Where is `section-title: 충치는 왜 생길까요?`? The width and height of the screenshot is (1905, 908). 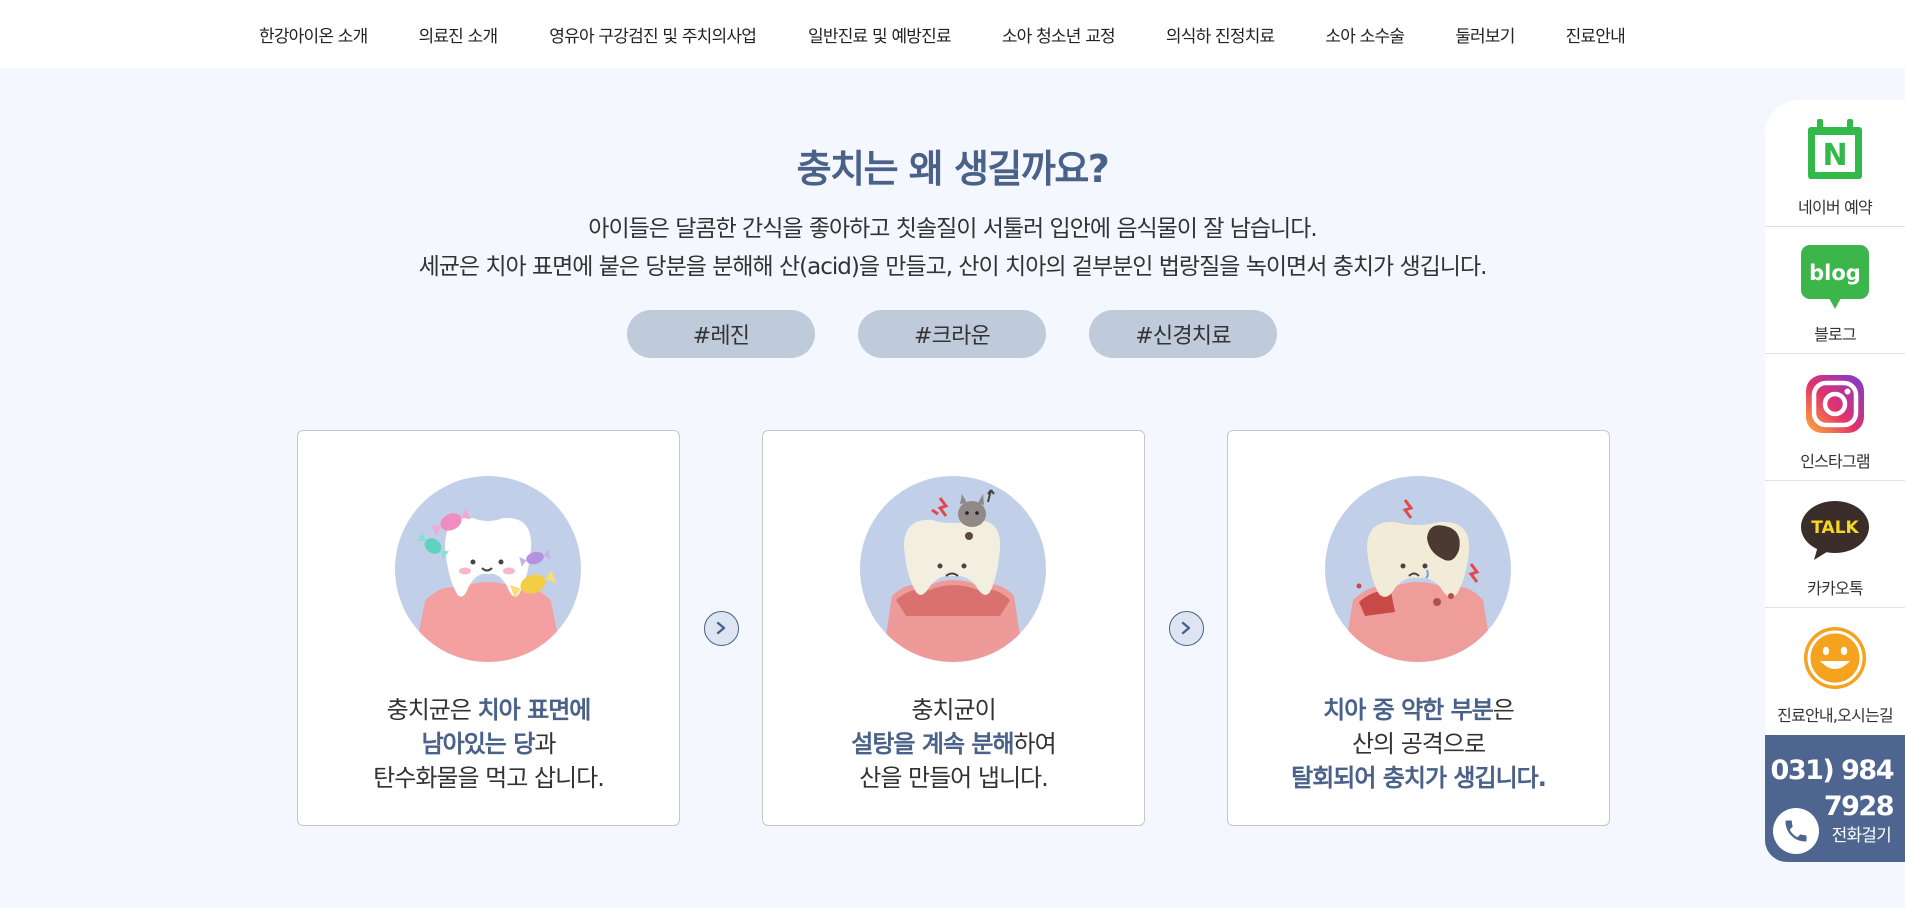 section-title: 충치는 왜 생길까요? is located at coordinates (953, 169).